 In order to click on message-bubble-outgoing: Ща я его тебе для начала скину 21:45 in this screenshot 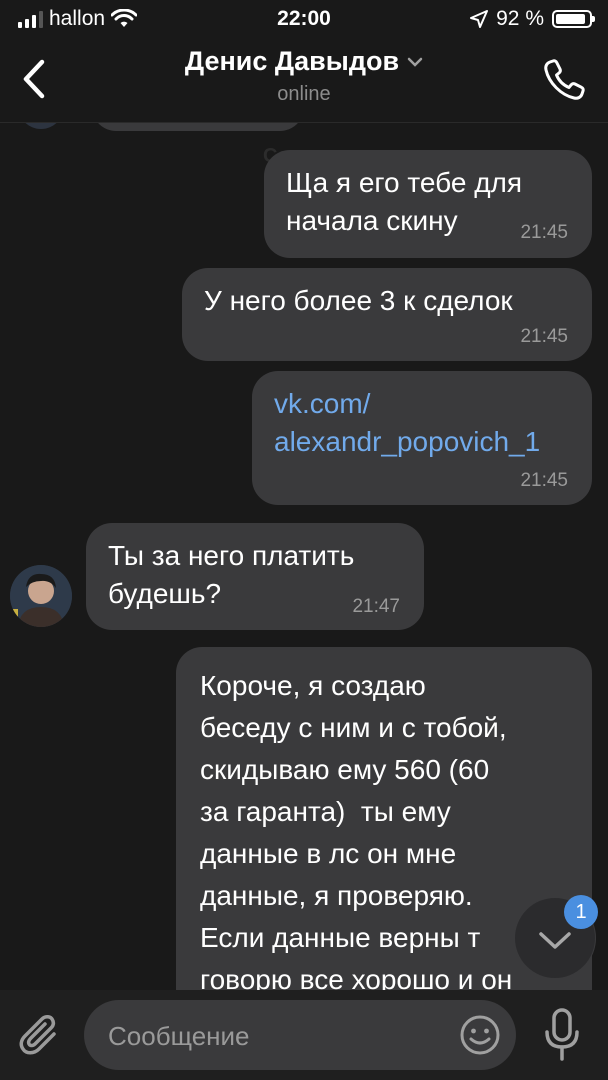, I will do `click(428, 204)`.